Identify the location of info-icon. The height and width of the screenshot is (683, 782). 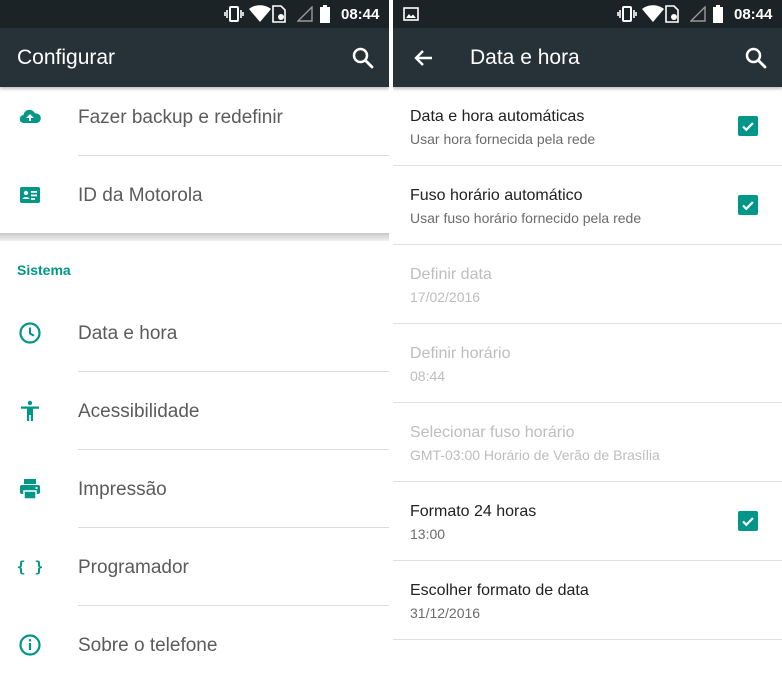
(30, 645).